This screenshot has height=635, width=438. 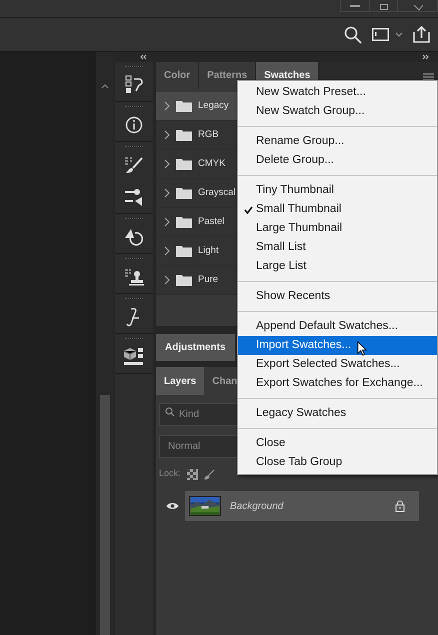 What do you see at coordinates (337, 247) in the screenshot?
I see `menu-item: Small List` at bounding box center [337, 247].